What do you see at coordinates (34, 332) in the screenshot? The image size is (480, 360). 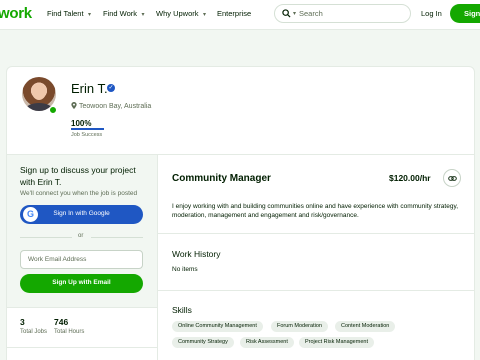 I see `total-jobs-label: Total Jobs` at bounding box center [34, 332].